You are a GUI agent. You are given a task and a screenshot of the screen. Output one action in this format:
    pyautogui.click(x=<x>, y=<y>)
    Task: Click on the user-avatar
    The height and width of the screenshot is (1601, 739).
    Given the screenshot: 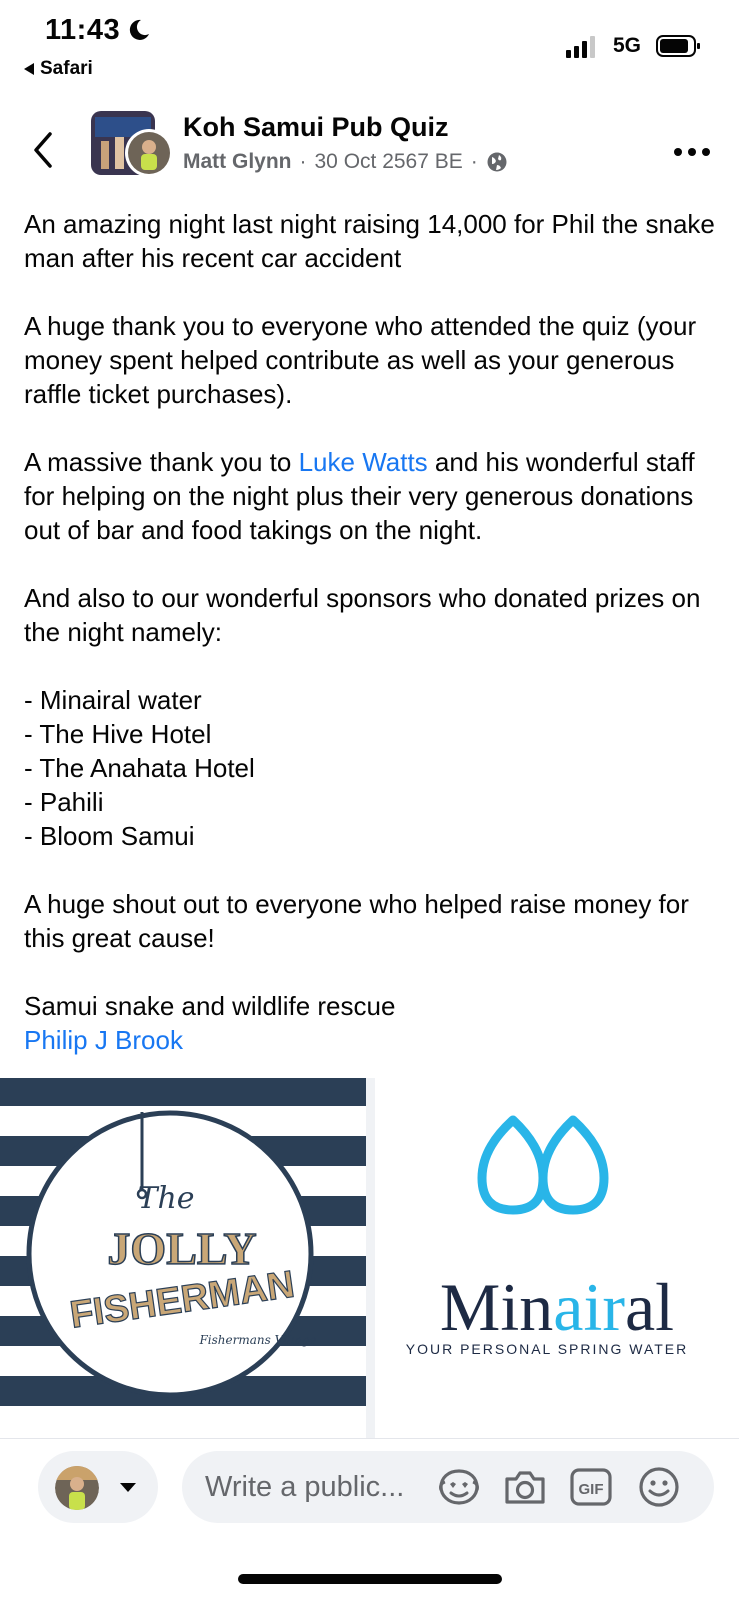 What is the action you would take?
    pyautogui.click(x=77, y=1488)
    